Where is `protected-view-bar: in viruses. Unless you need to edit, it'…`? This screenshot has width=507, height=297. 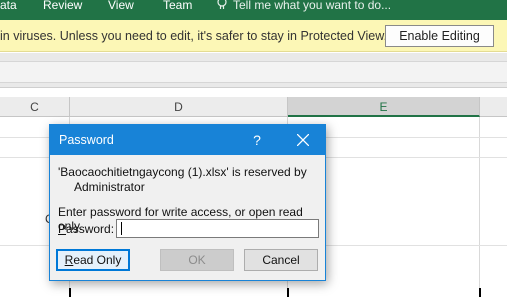
protected-view-bar: in viruses. Unless you need to edit, it'… is located at coordinates (253, 36).